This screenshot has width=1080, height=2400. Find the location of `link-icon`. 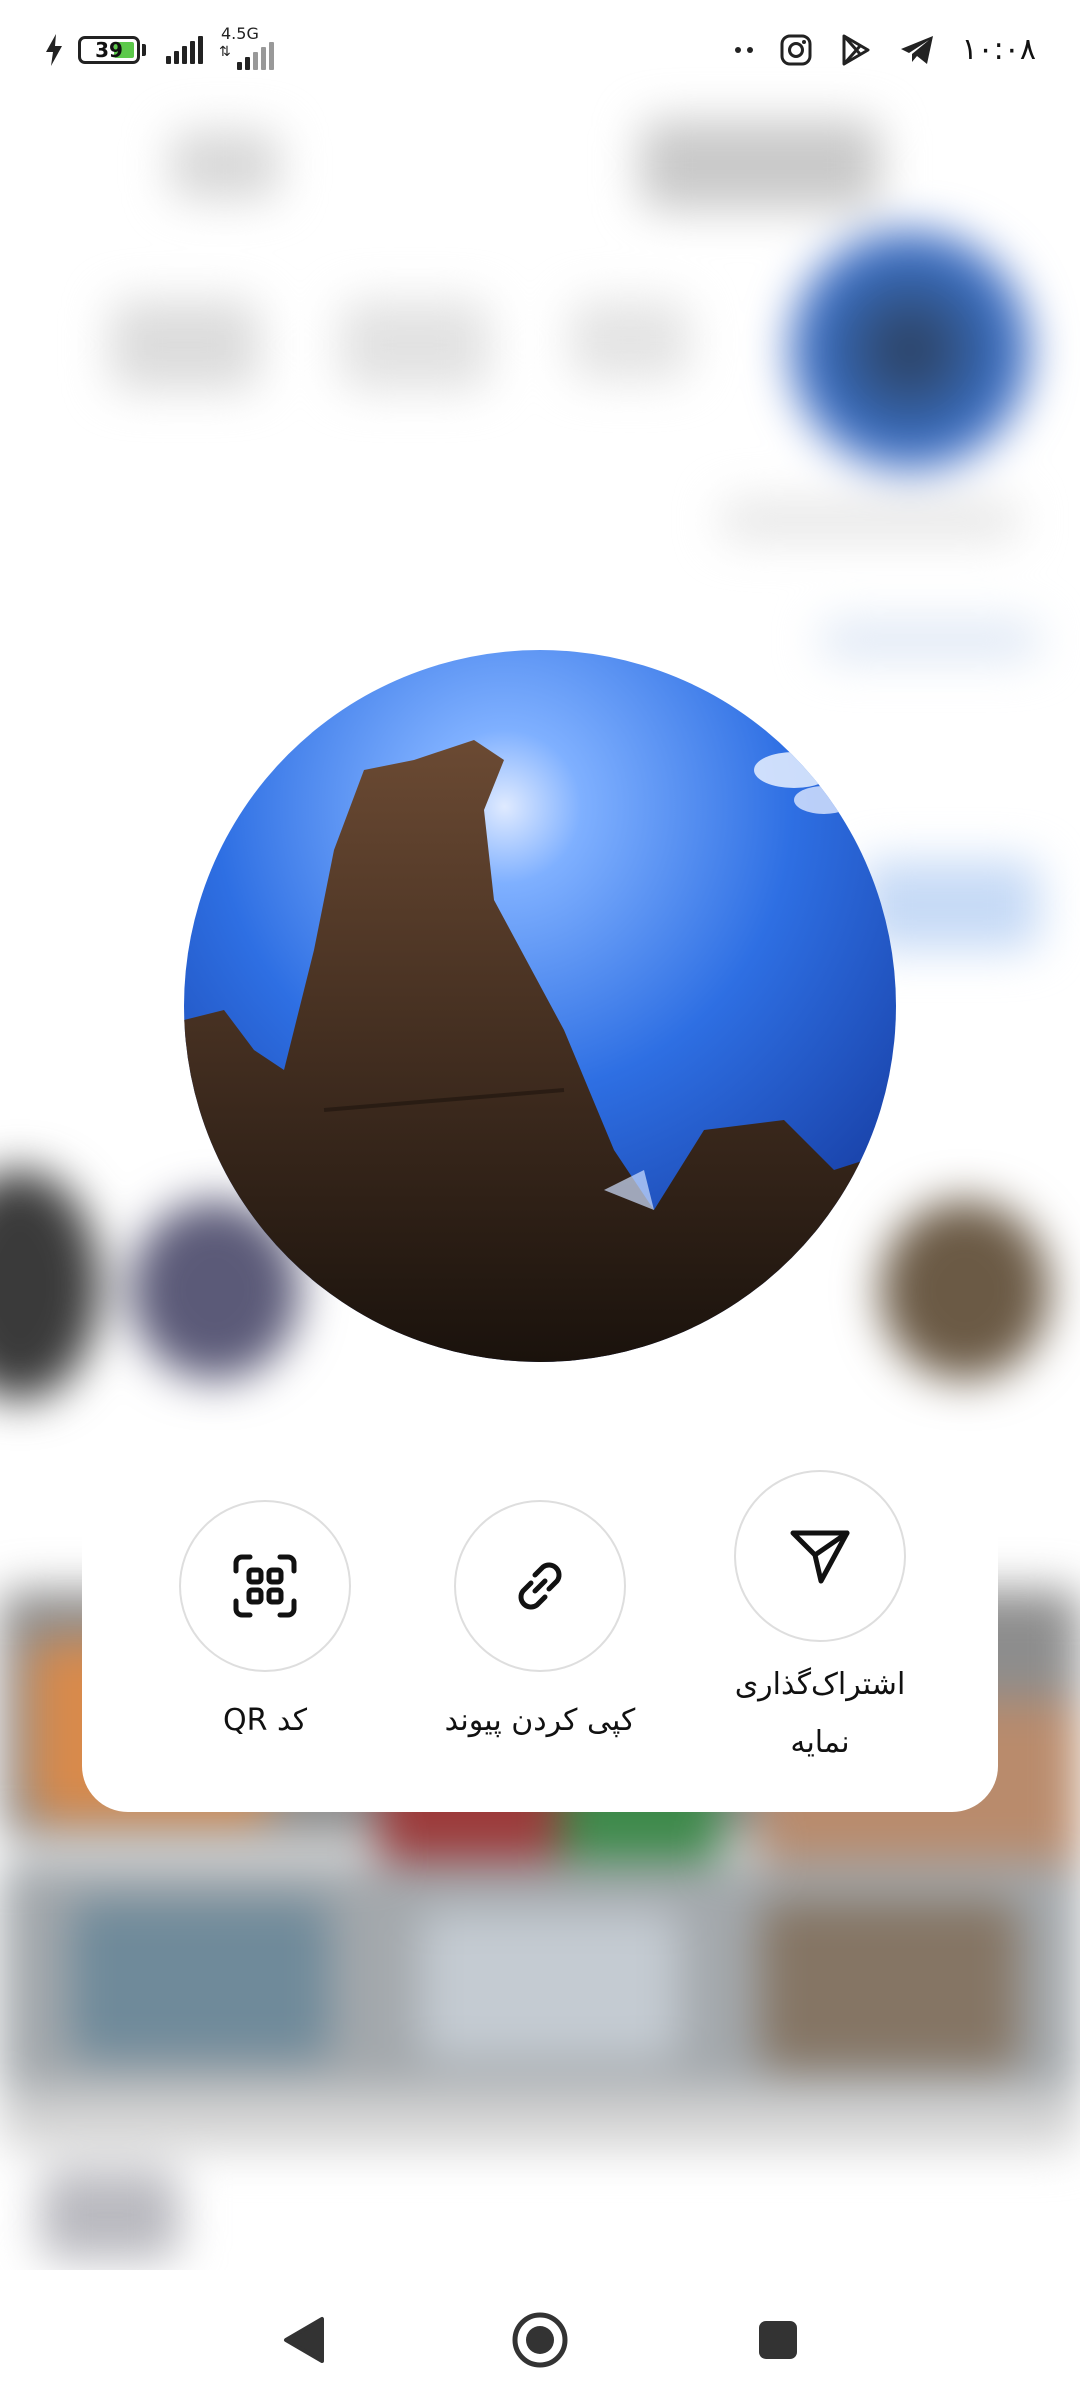

link-icon is located at coordinates (540, 1586).